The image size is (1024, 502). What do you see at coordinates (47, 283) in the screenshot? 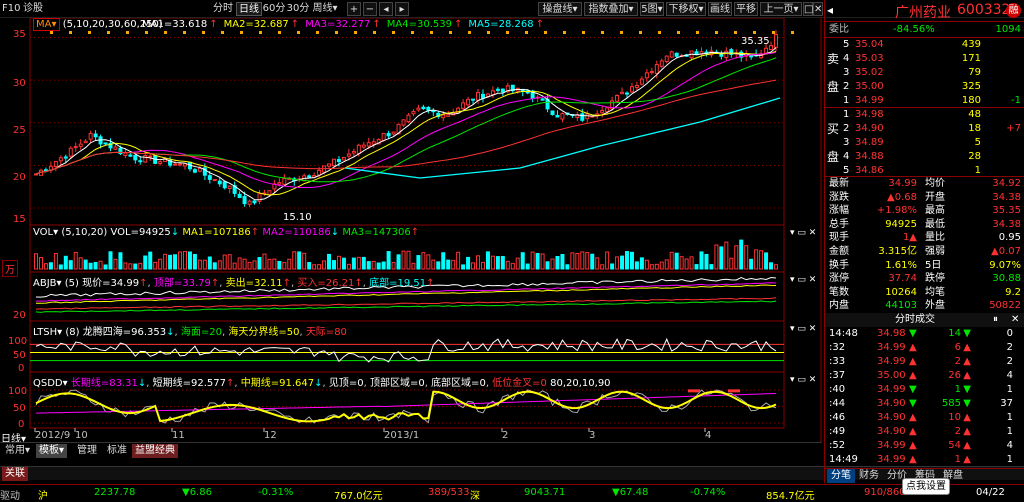
I see `abjb-indicator-name: ABJB▾` at bounding box center [47, 283].